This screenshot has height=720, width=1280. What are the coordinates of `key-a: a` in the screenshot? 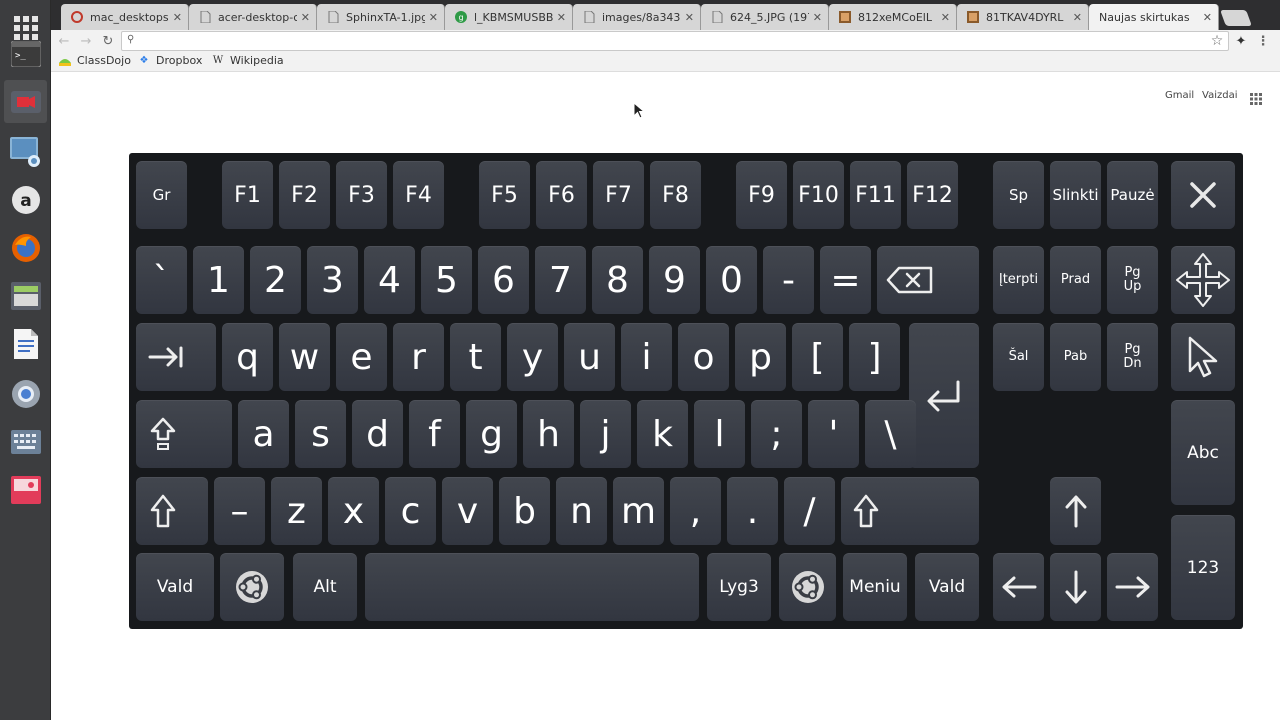 It's located at (263, 434).